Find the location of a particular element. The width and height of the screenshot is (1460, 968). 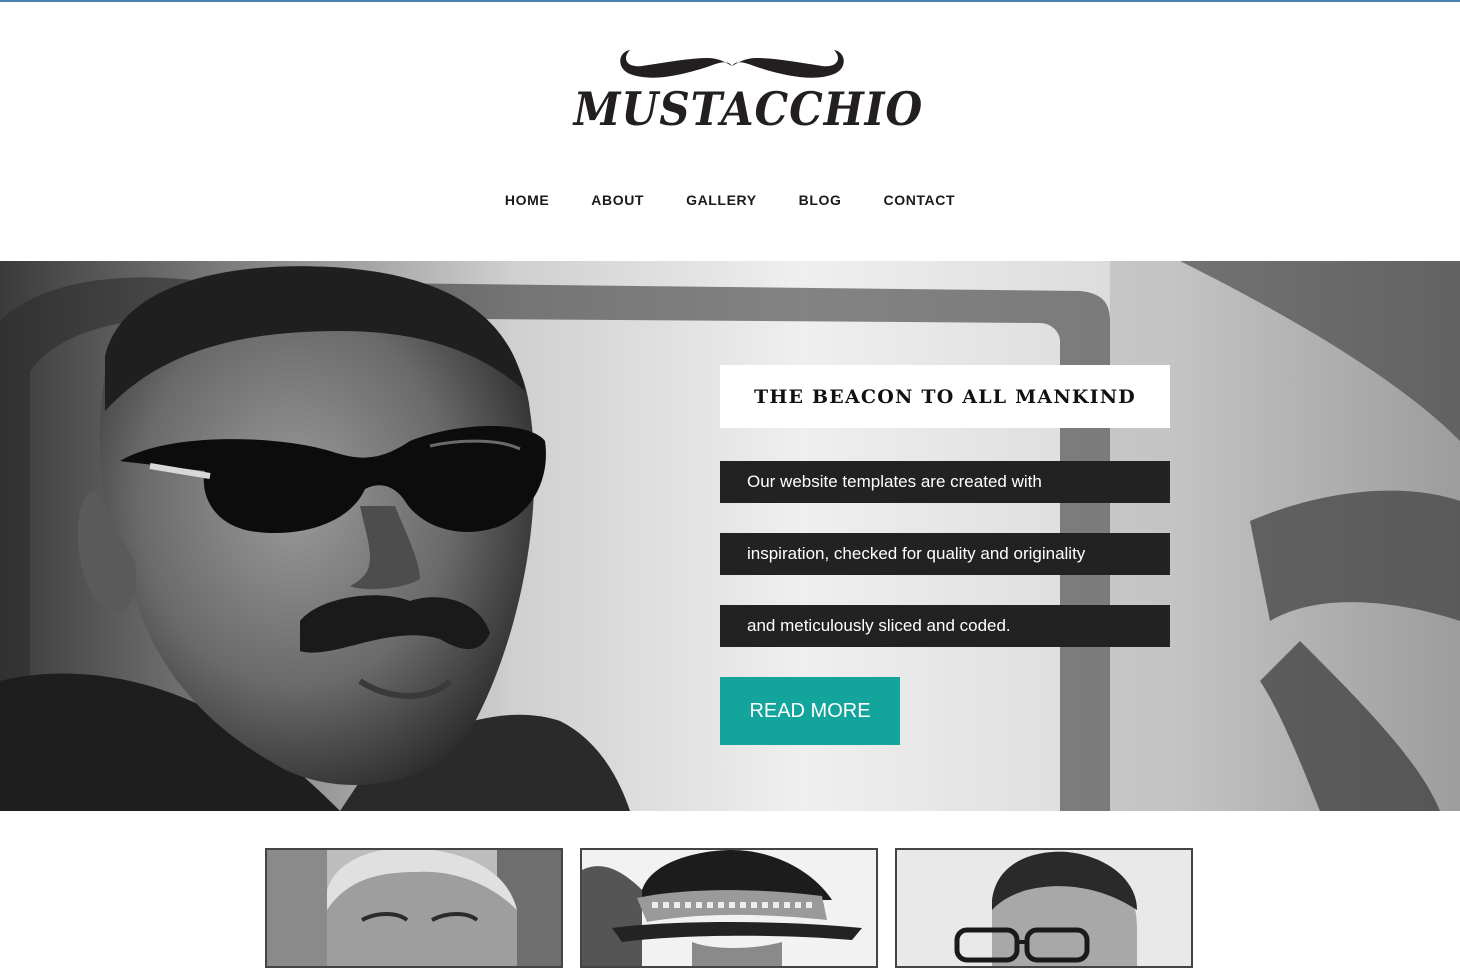

nav-item-gallery: GALLERY is located at coordinates (721, 200).